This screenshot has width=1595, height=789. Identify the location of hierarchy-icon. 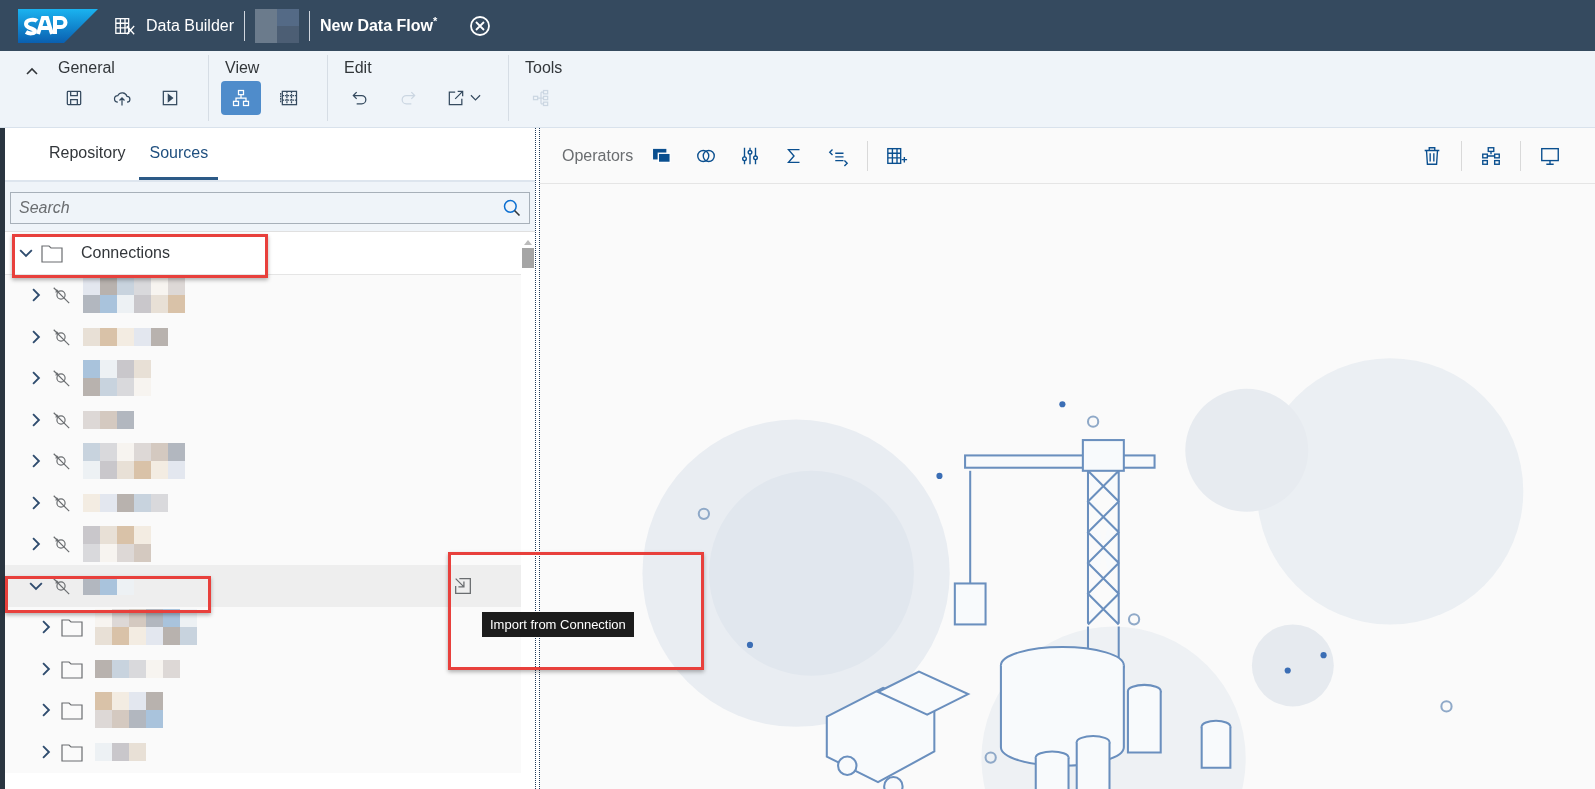
(1491, 155).